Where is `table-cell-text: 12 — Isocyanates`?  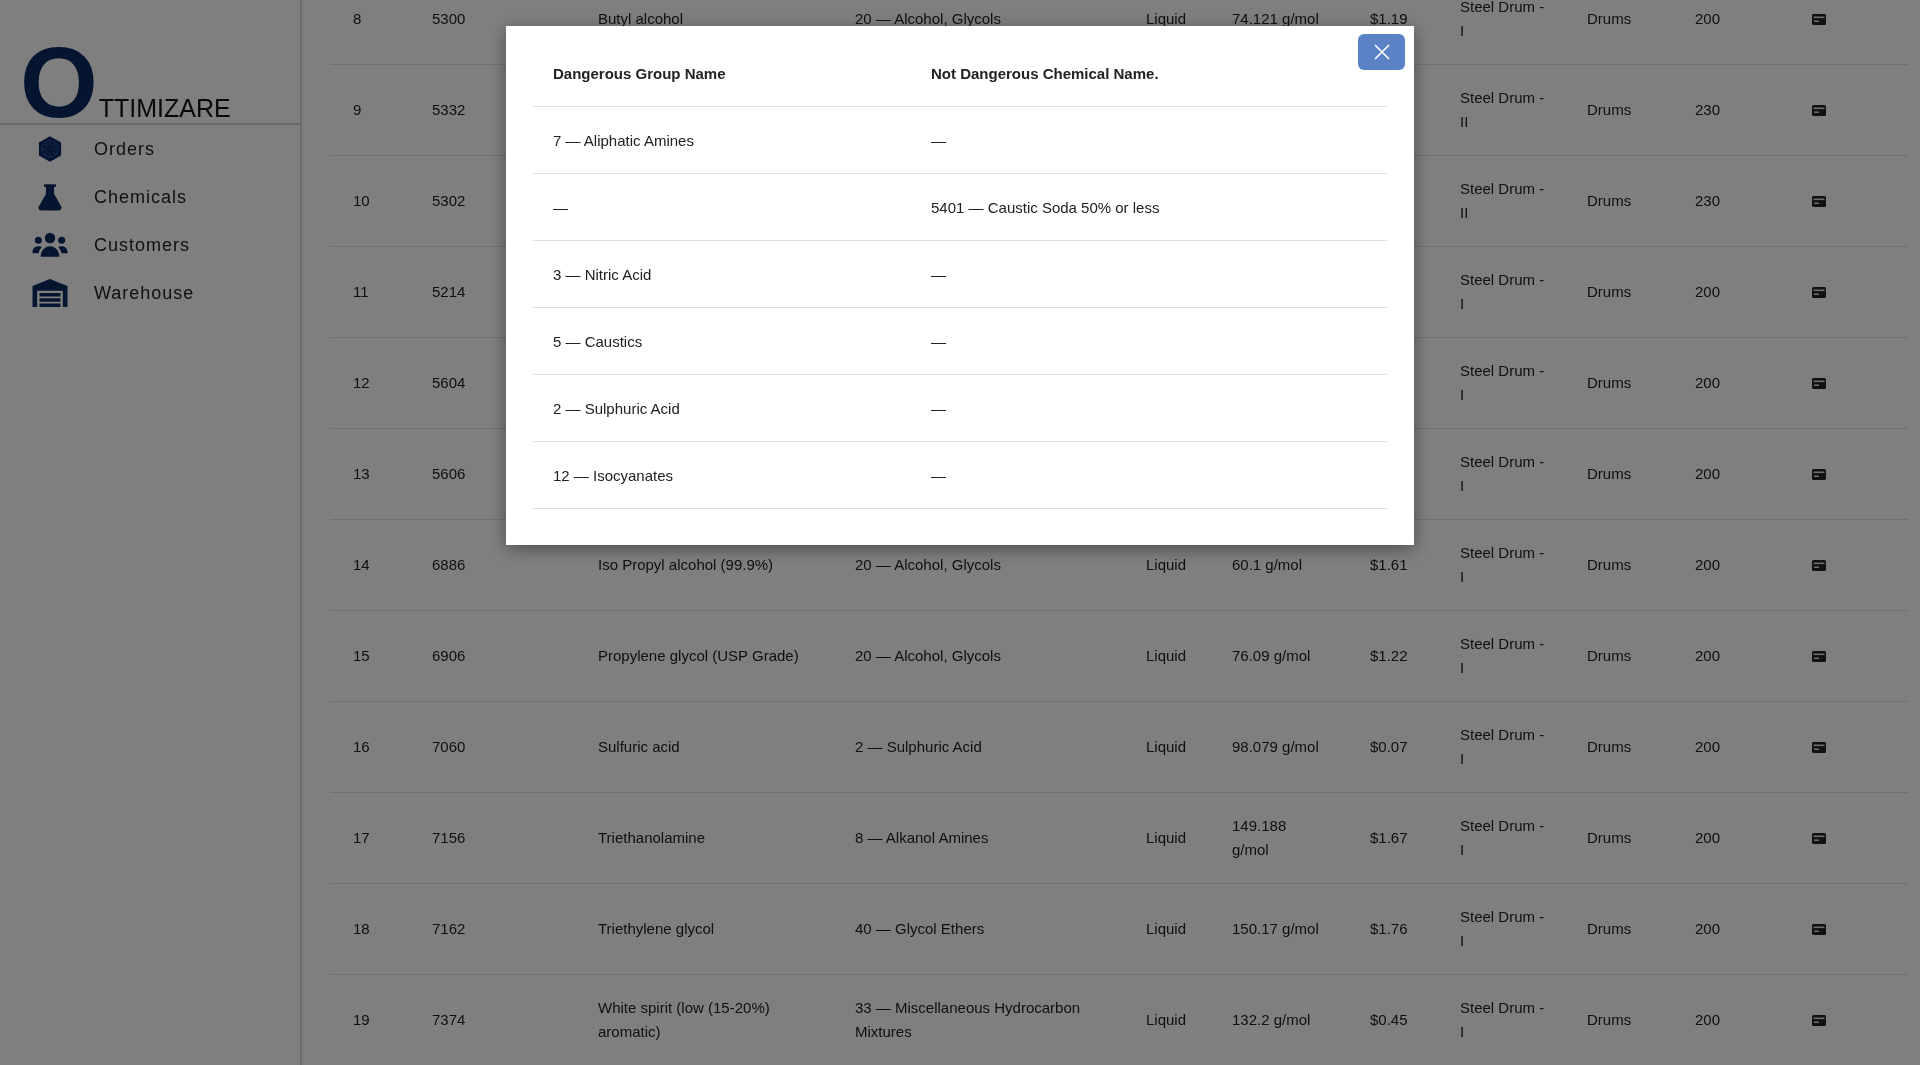
table-cell-text: 12 — Isocyanates is located at coordinates (613, 475).